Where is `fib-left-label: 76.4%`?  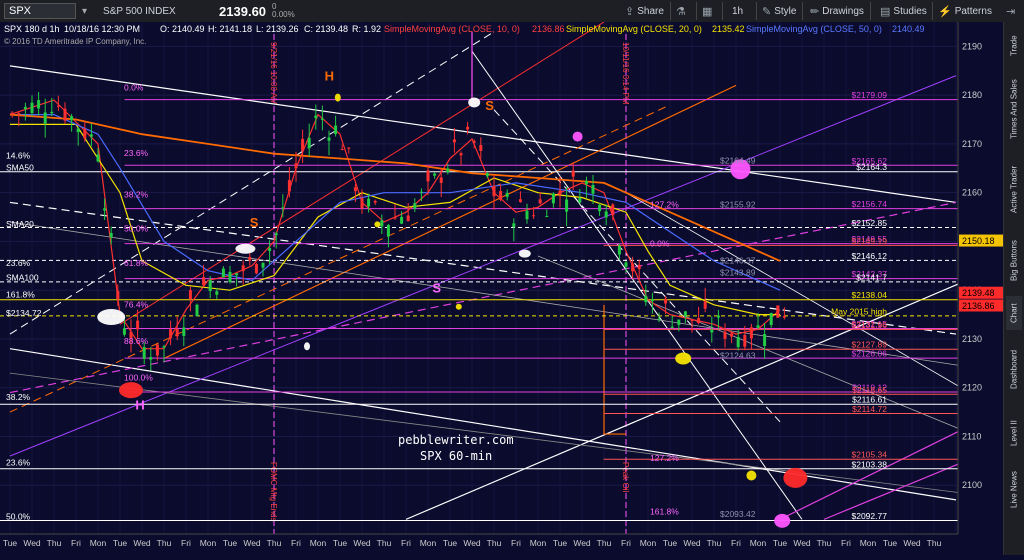 fib-left-label: 76.4% is located at coordinates (136, 304).